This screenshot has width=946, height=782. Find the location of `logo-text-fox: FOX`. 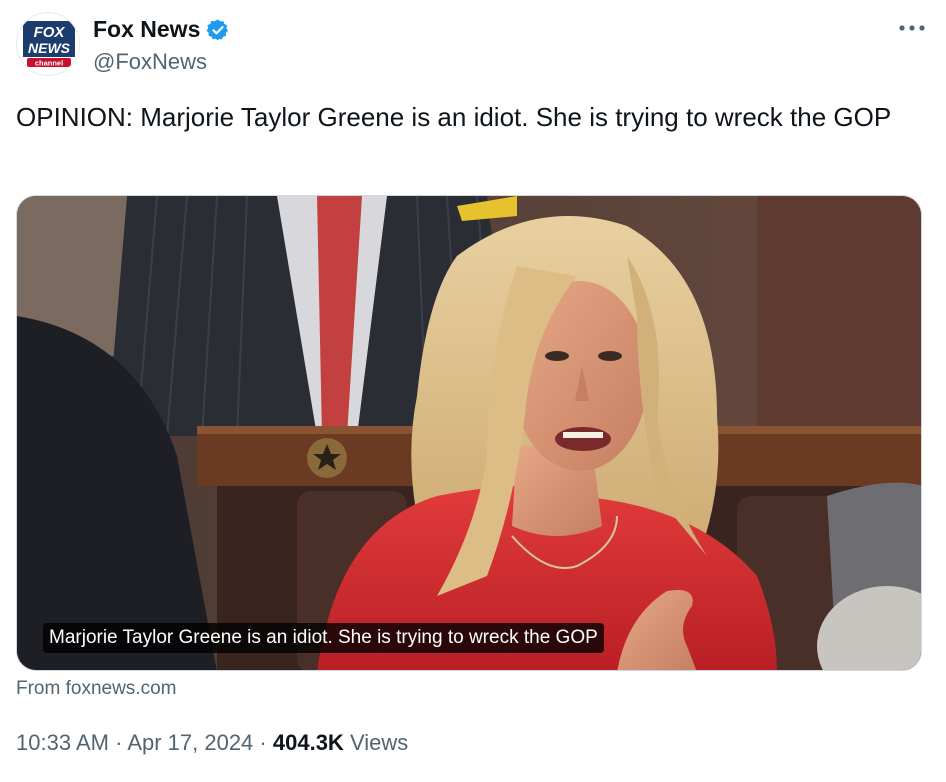

logo-text-fox: FOX is located at coordinates (50, 32).